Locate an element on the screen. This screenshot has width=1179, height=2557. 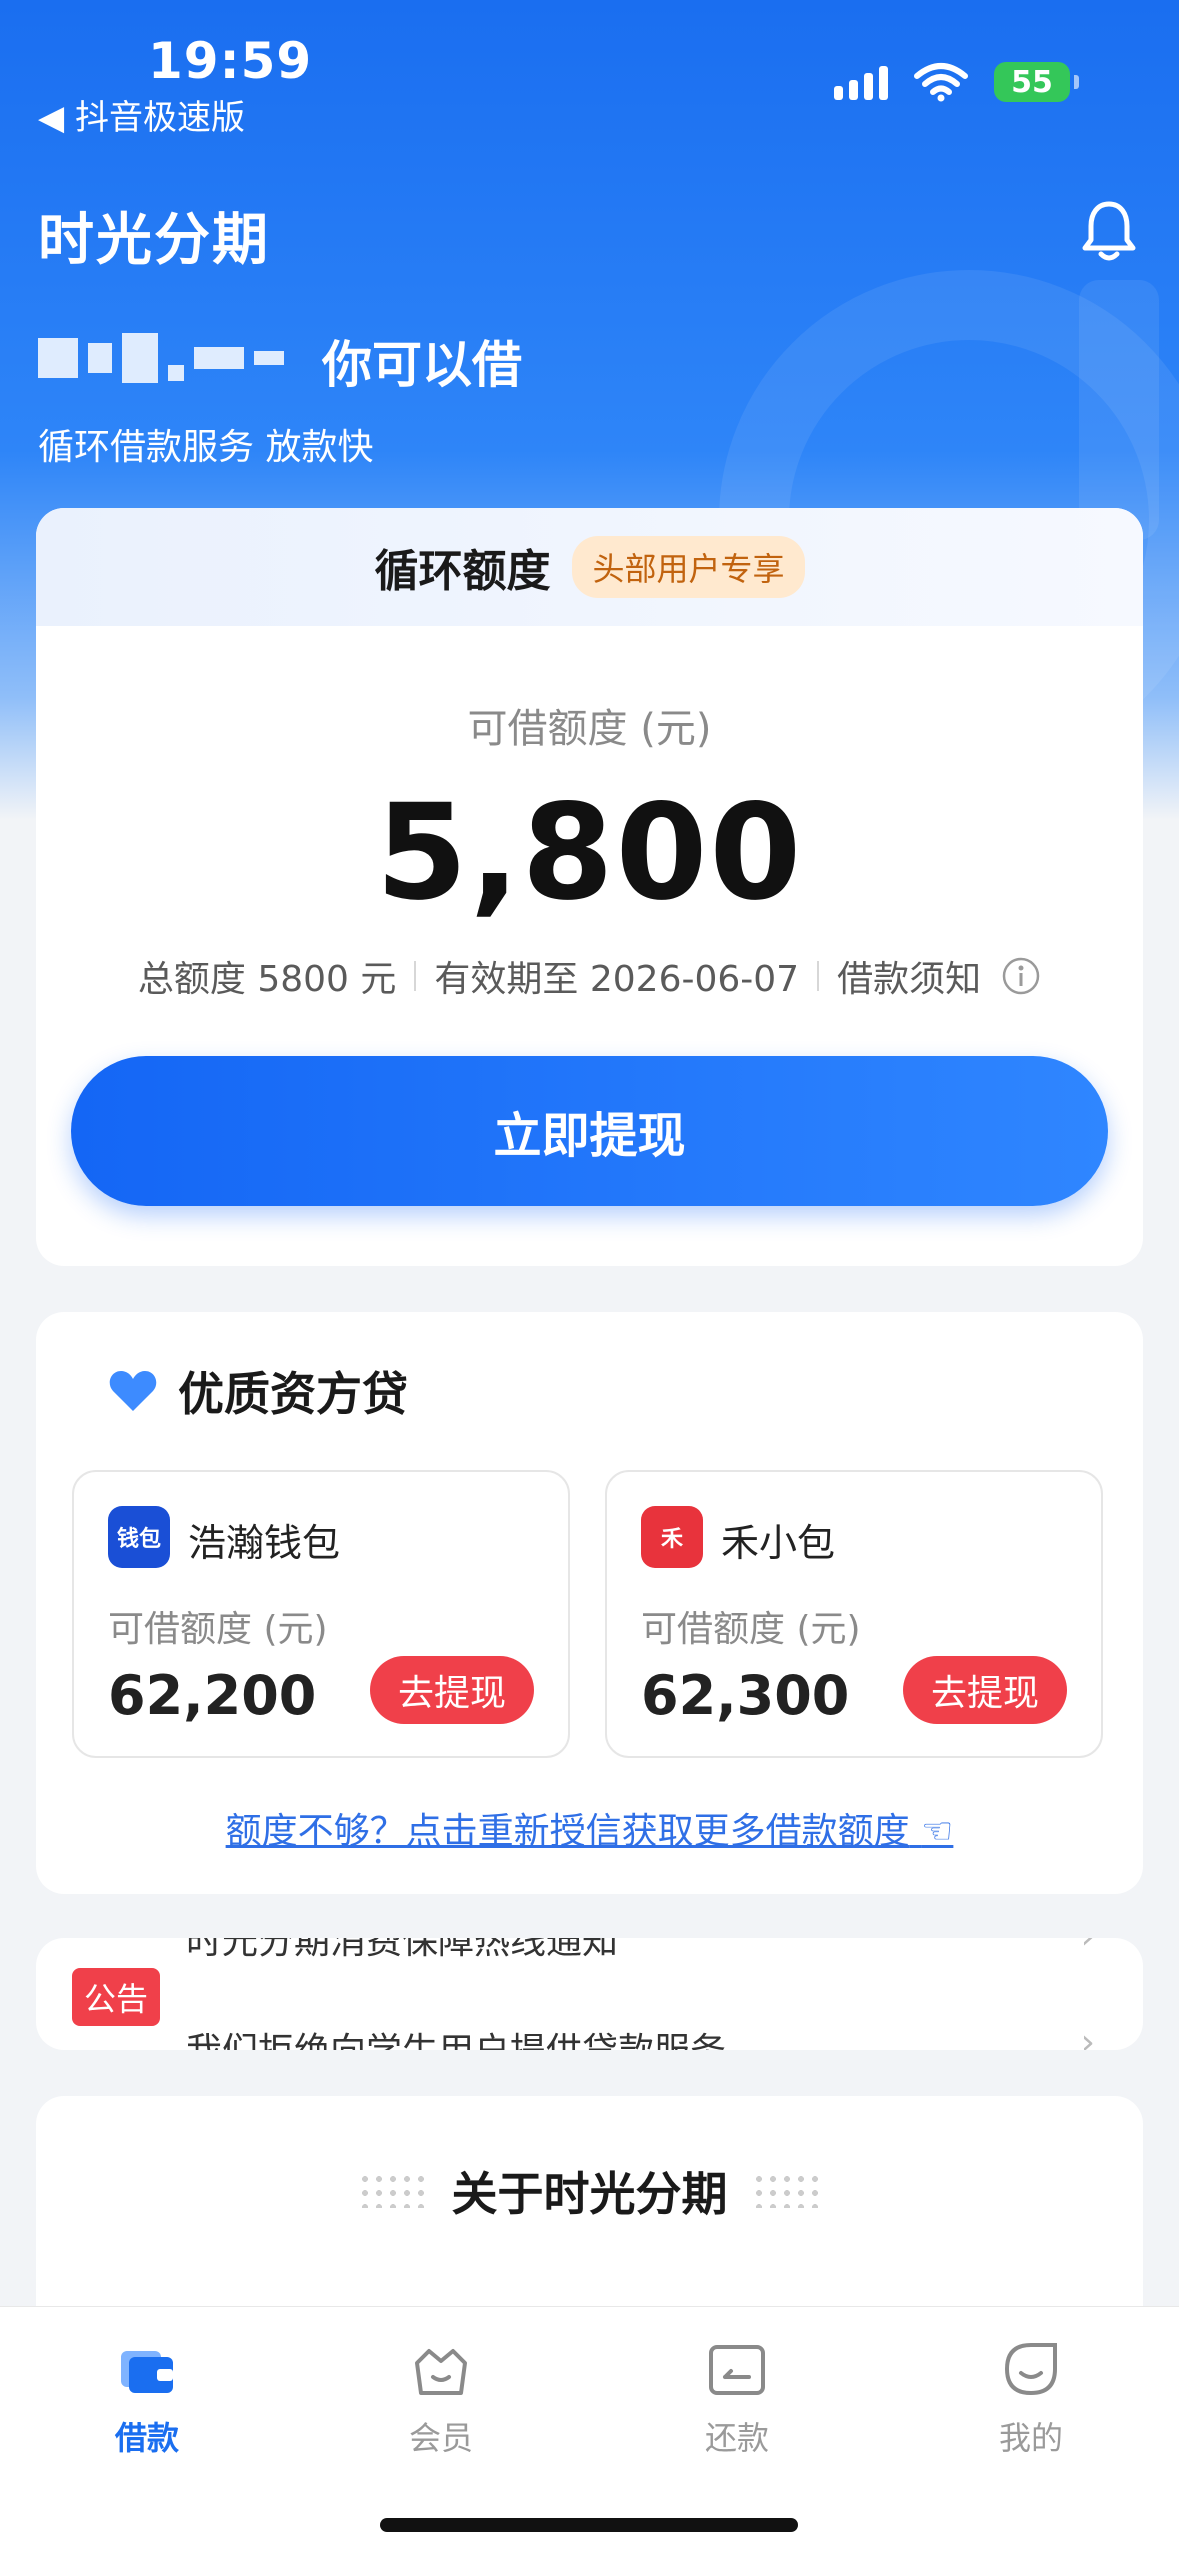
about-title: 关于时光分期 is located at coordinates (589, 2194).